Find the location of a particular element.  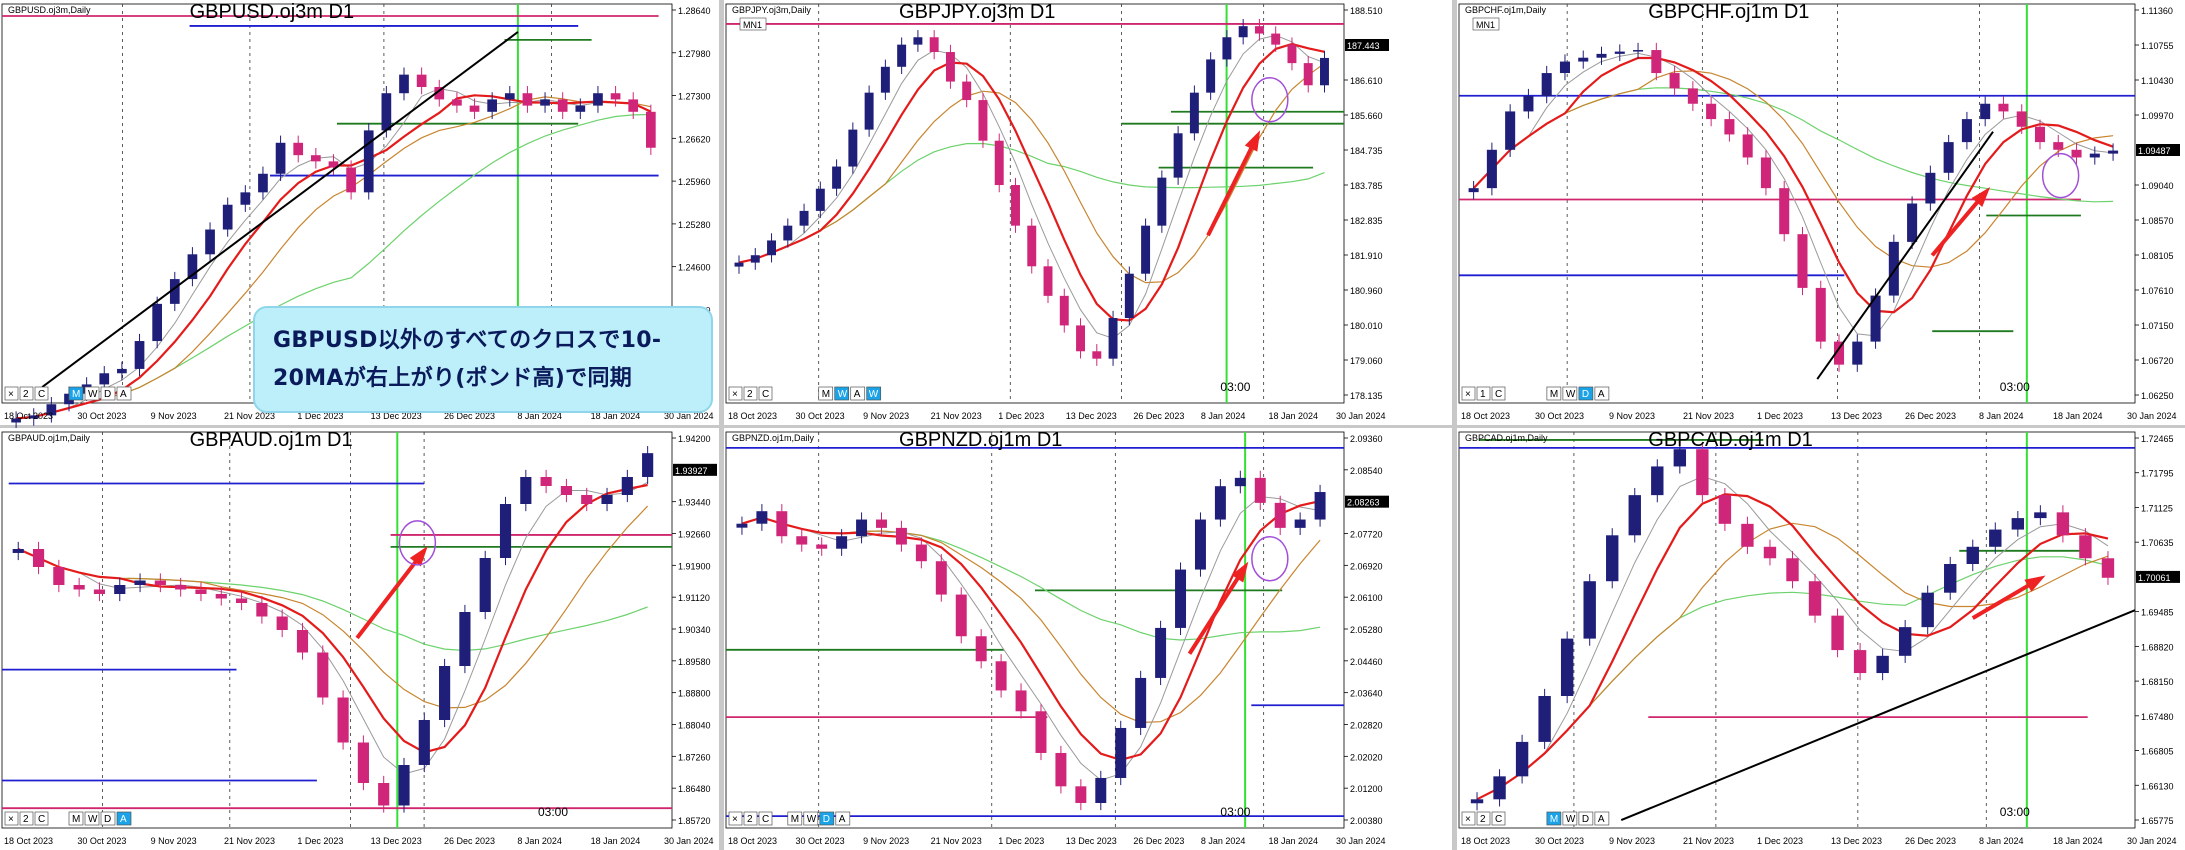

price-axis-label: 1.66130 is located at coordinates (2157, 786).